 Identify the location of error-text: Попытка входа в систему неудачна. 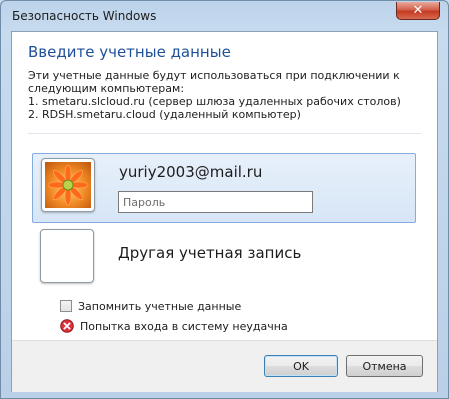
(184, 326).